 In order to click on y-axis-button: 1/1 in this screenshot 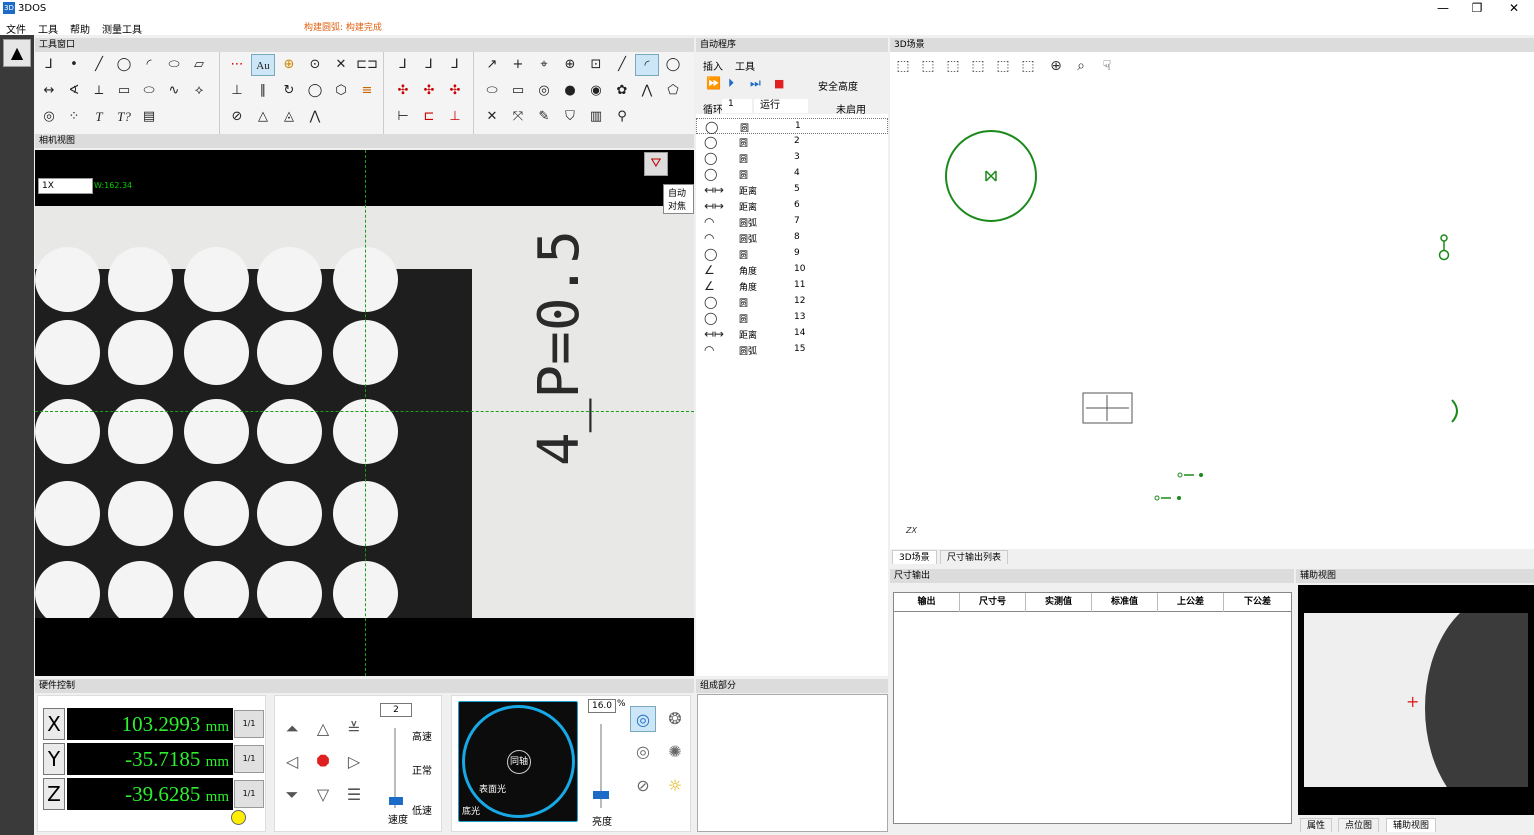, I will do `click(249, 759)`.